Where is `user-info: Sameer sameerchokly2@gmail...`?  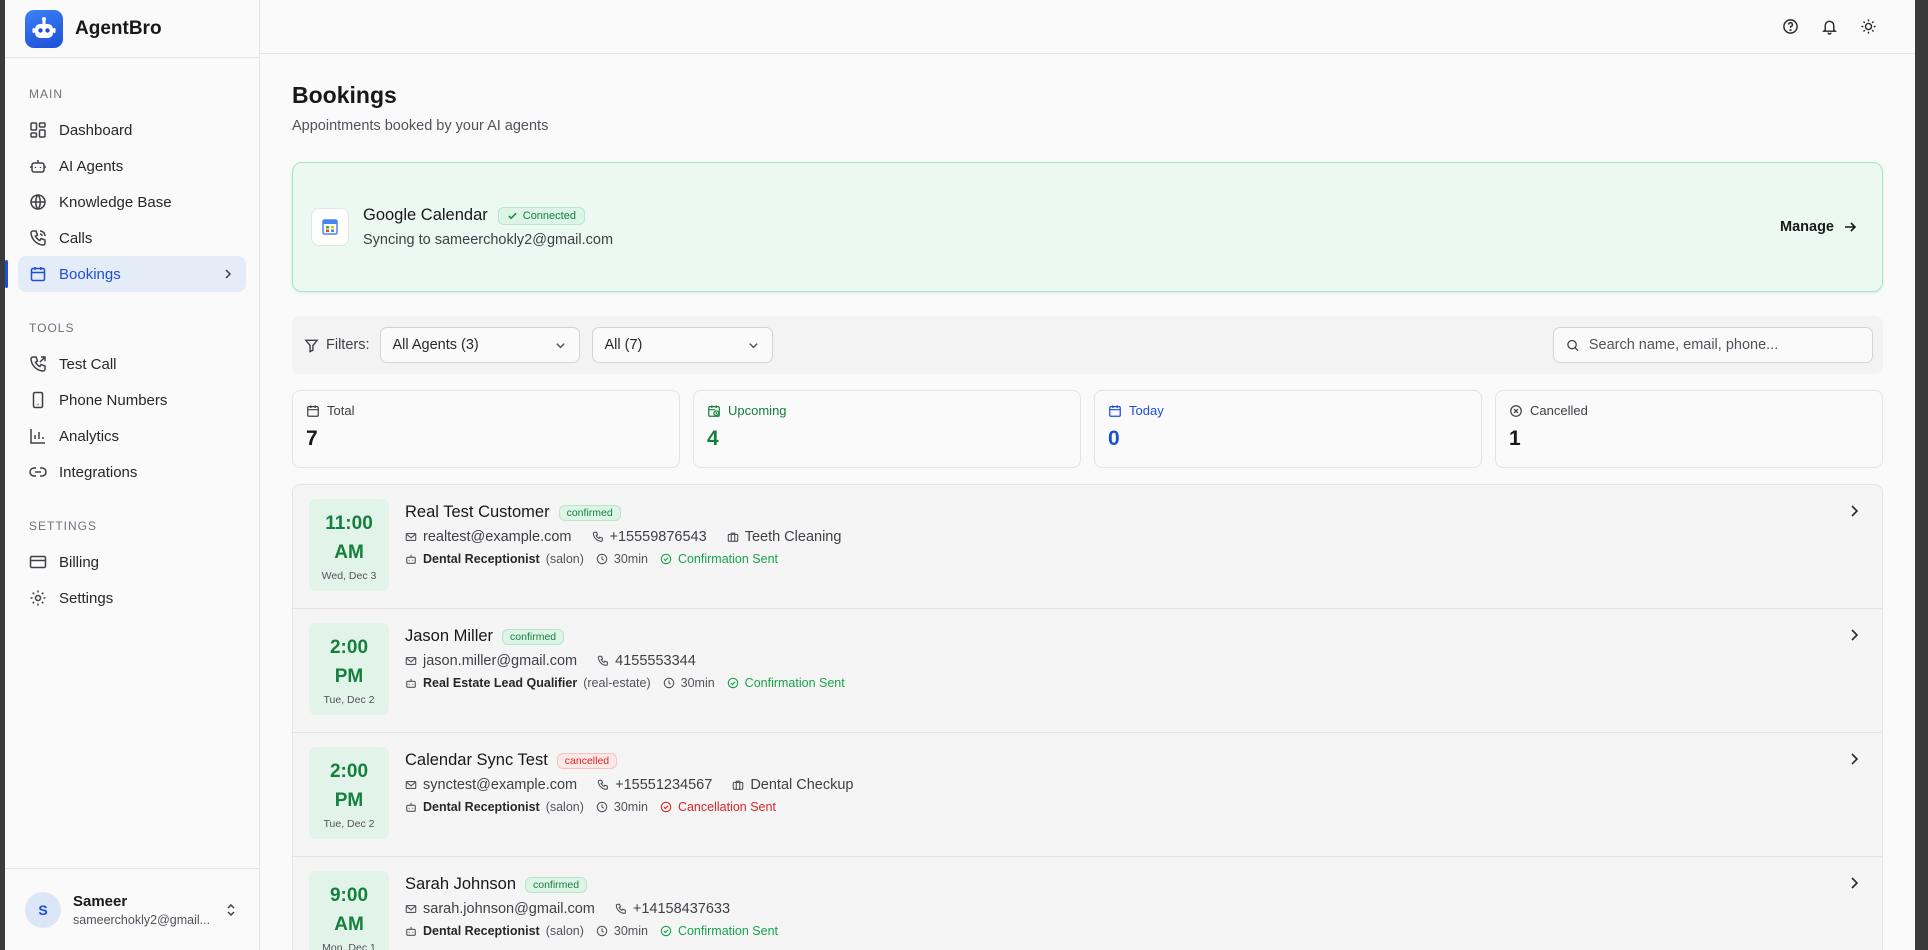
user-info: Sameer sameerchokly2@gmail... is located at coordinates (141, 910).